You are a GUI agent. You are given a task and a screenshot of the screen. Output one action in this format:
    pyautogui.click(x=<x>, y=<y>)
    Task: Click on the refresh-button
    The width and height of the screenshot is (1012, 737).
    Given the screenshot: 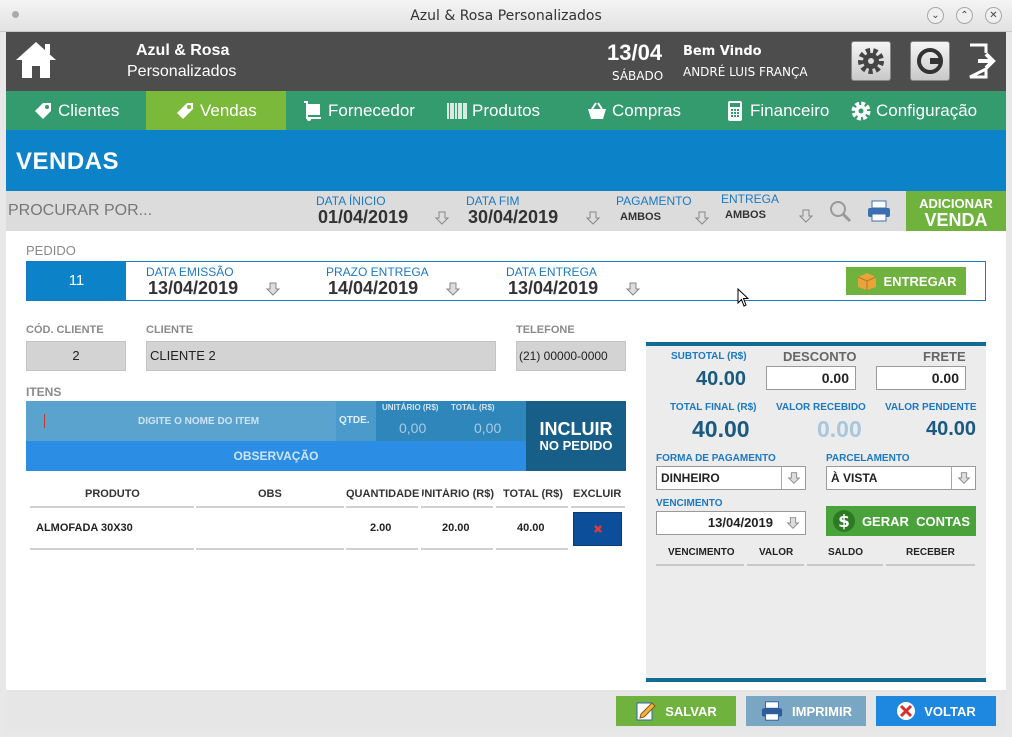 What is the action you would take?
    pyautogui.click(x=930, y=61)
    